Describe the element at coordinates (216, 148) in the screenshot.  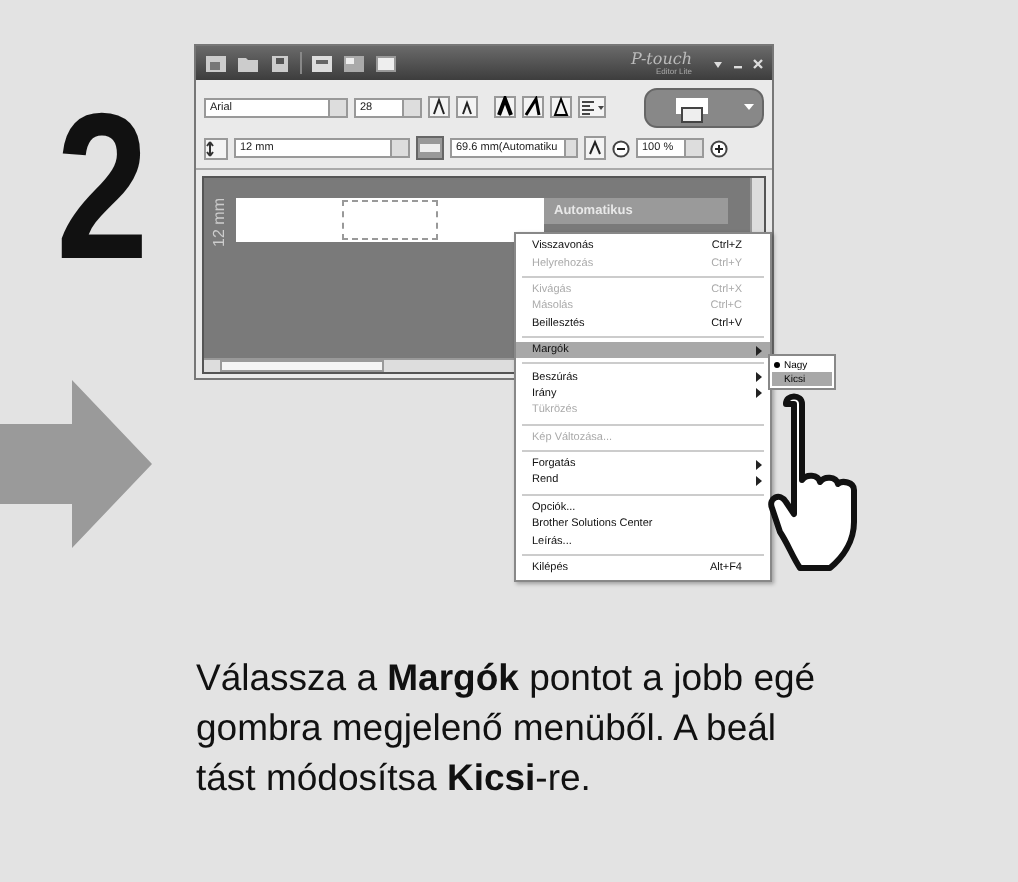
I see `tape-width-icon` at that location.